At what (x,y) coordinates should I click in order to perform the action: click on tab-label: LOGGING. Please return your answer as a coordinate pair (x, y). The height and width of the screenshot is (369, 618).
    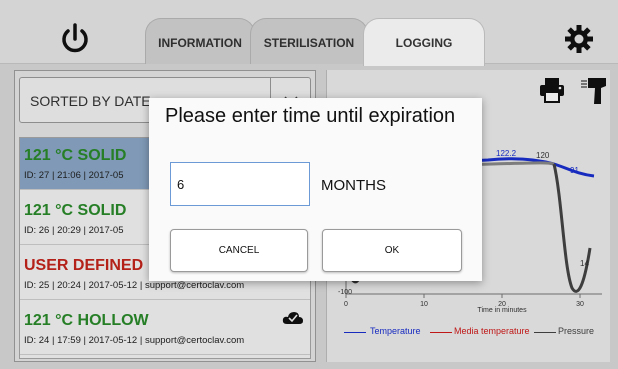
    Looking at the image, I should click on (424, 42).